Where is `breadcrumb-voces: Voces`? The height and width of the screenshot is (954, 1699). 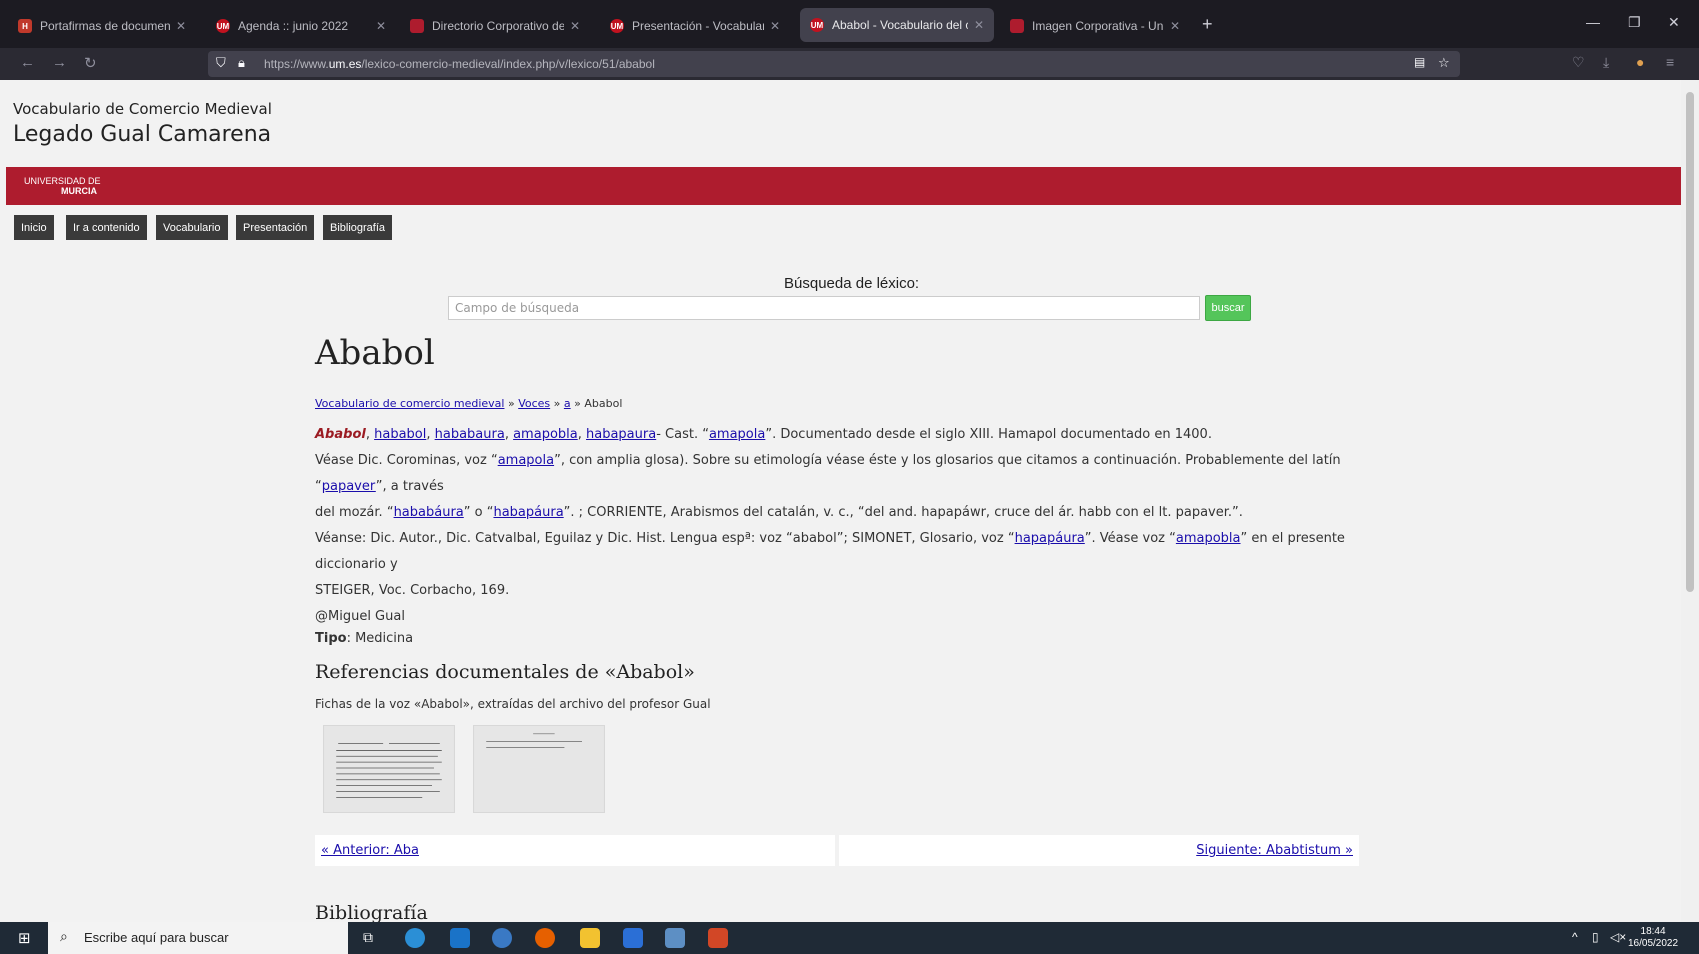 breadcrumb-voces: Voces is located at coordinates (534, 403).